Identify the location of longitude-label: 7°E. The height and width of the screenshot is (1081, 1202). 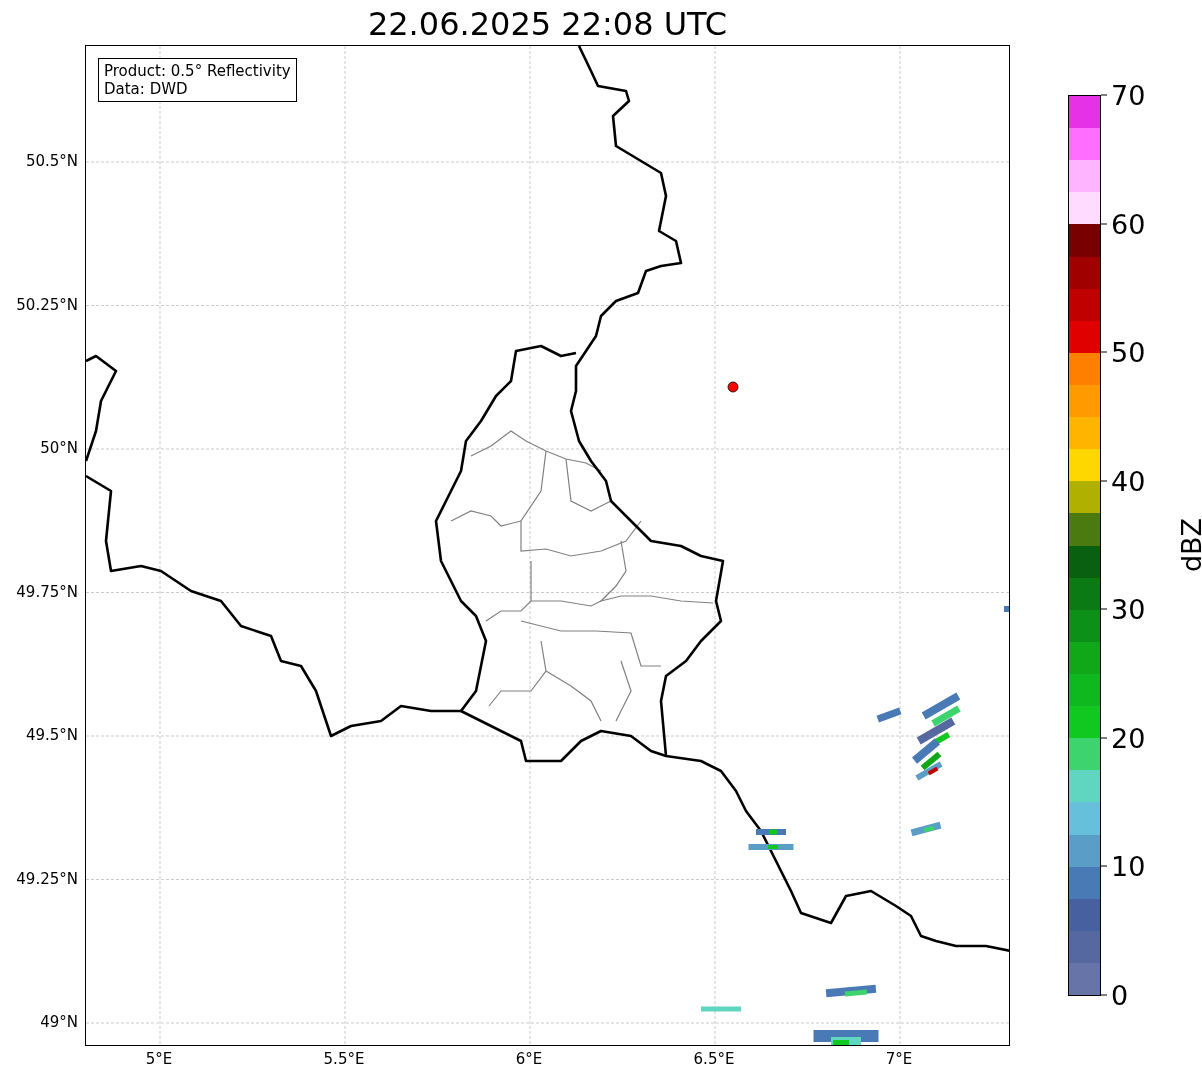
(899, 1059).